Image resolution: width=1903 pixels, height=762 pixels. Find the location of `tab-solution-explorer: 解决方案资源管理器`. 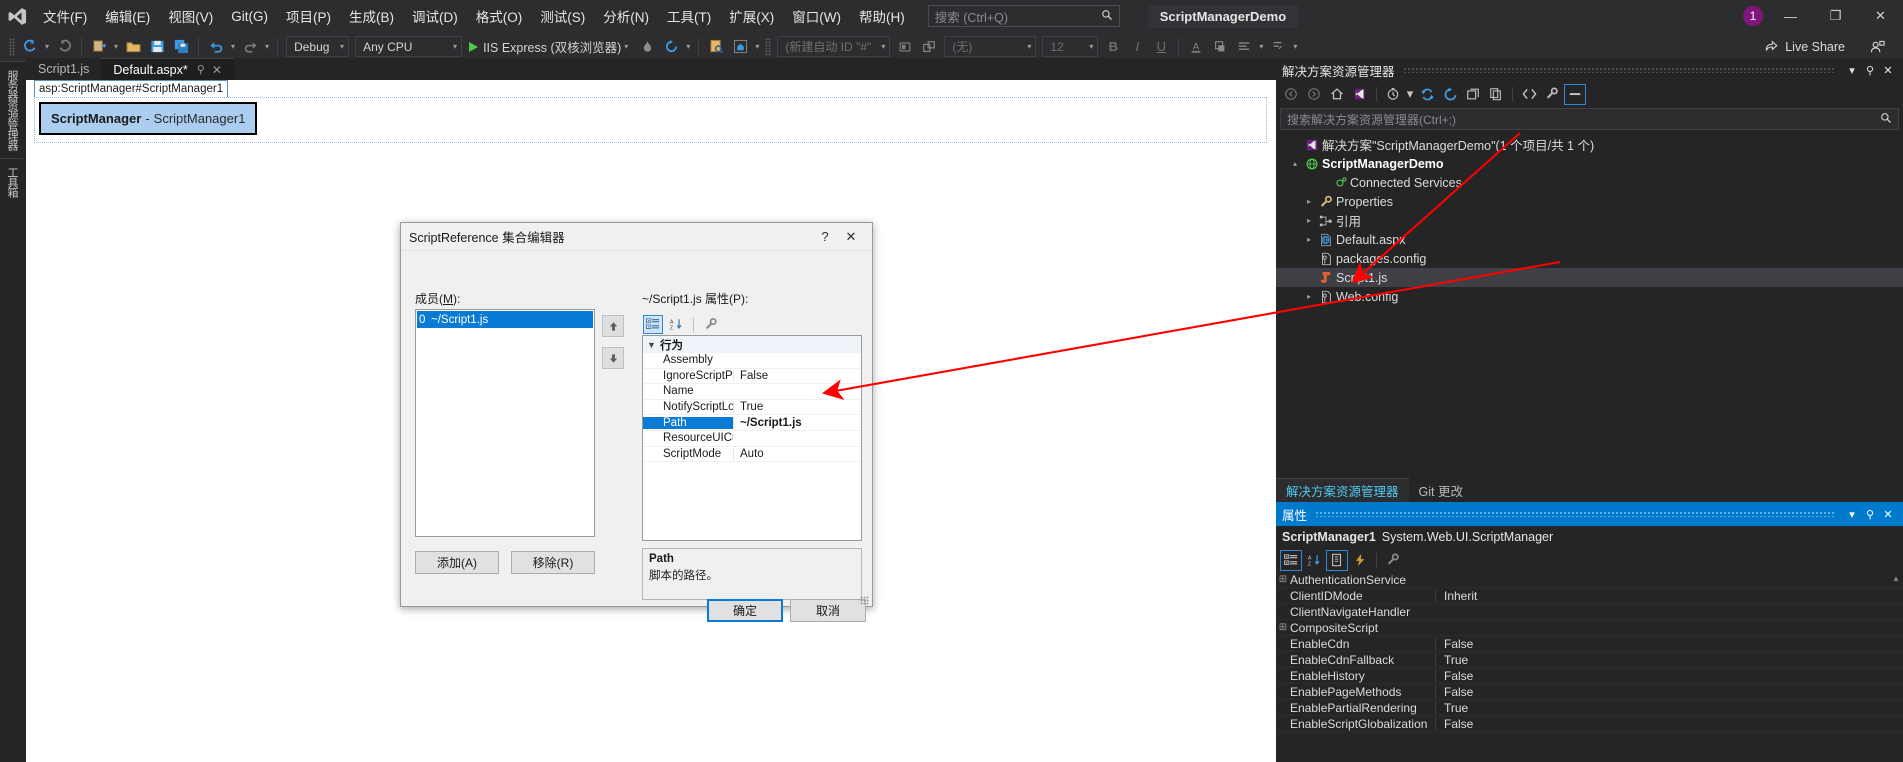

tab-solution-explorer: 解决方案资源管理器 is located at coordinates (1342, 490).